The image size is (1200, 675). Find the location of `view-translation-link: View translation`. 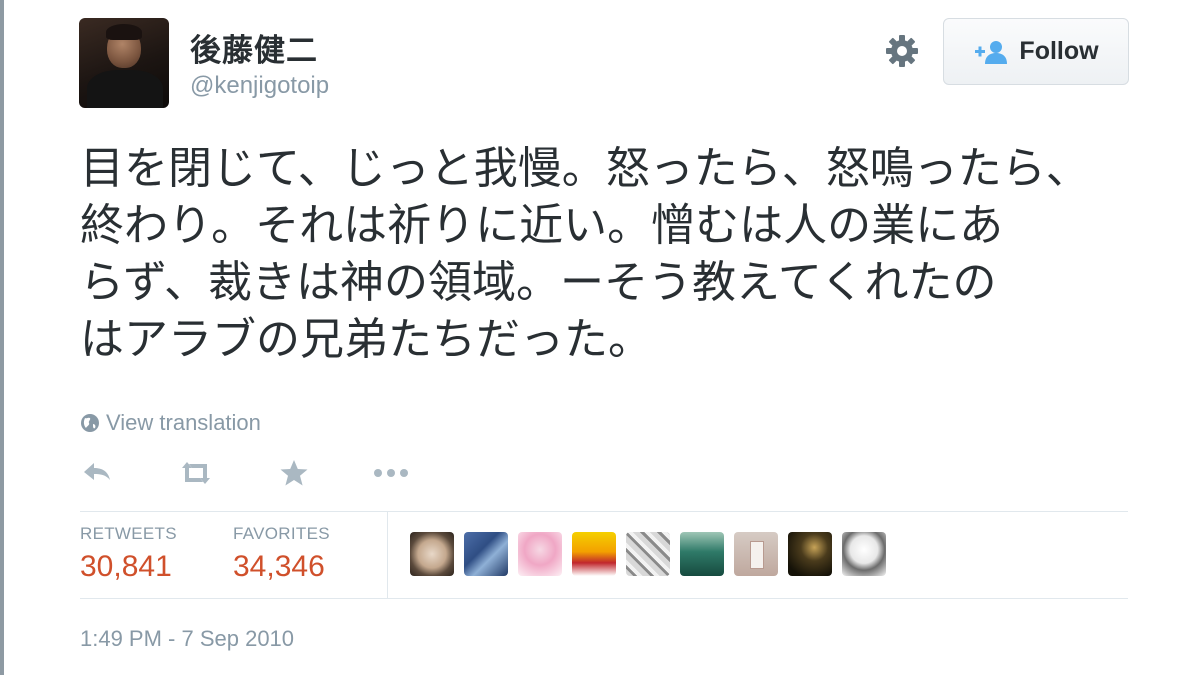

view-translation-link: View translation is located at coordinates (170, 423).